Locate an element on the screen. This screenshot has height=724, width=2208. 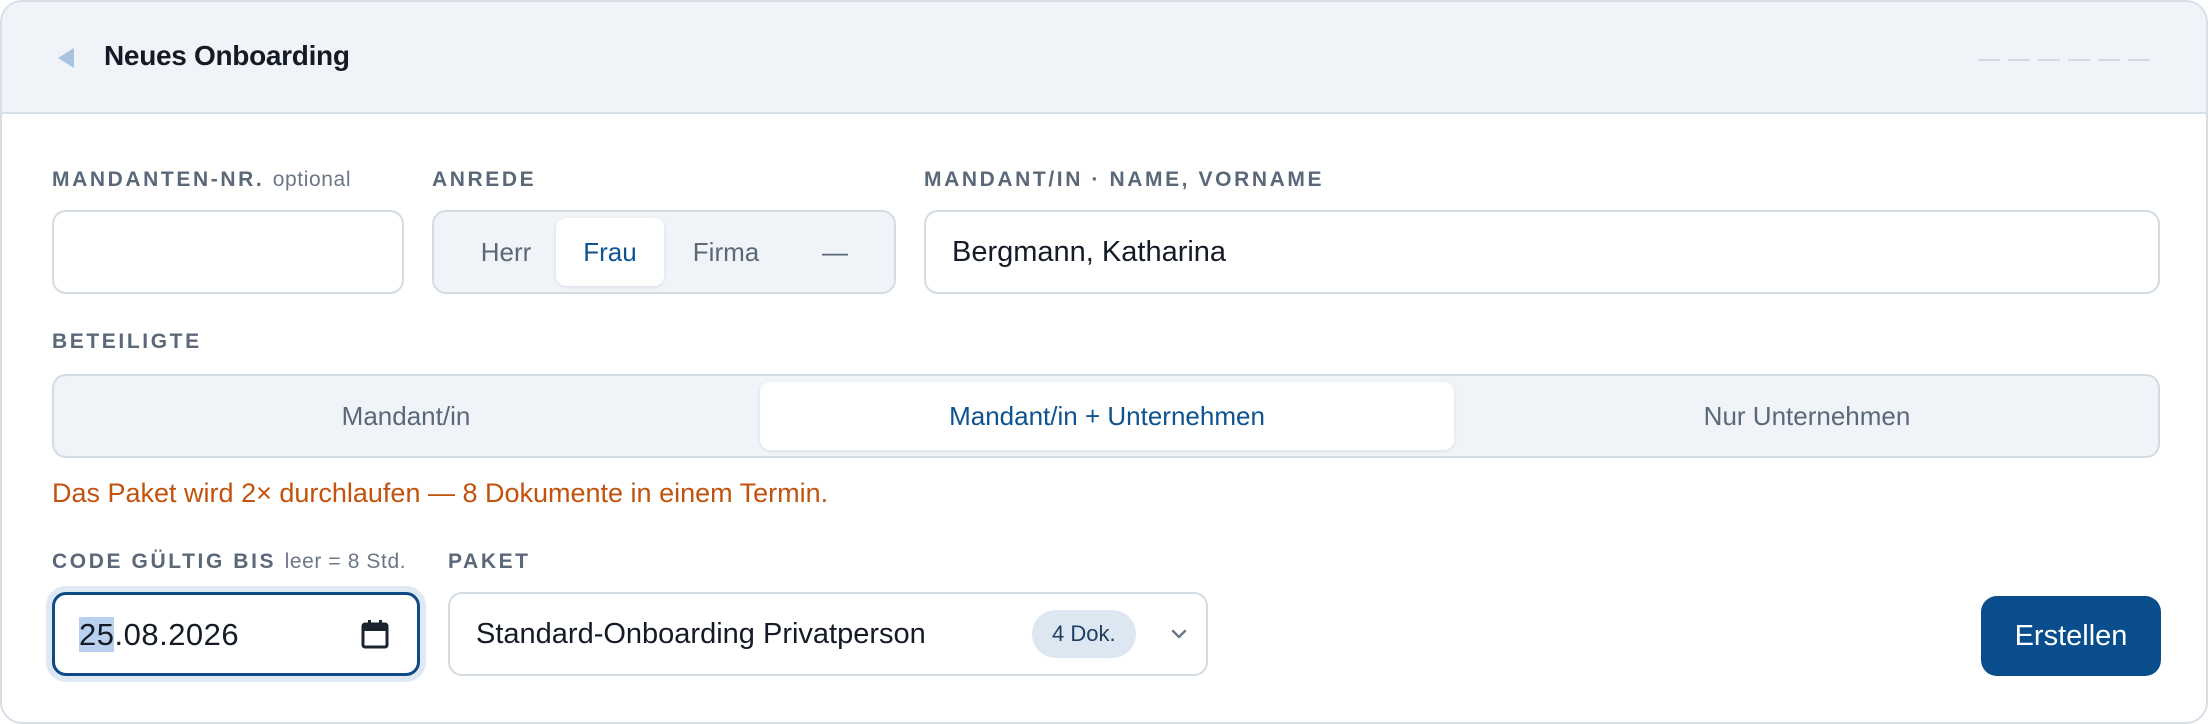
salutation-option-herr: Herr is located at coordinates (506, 252).